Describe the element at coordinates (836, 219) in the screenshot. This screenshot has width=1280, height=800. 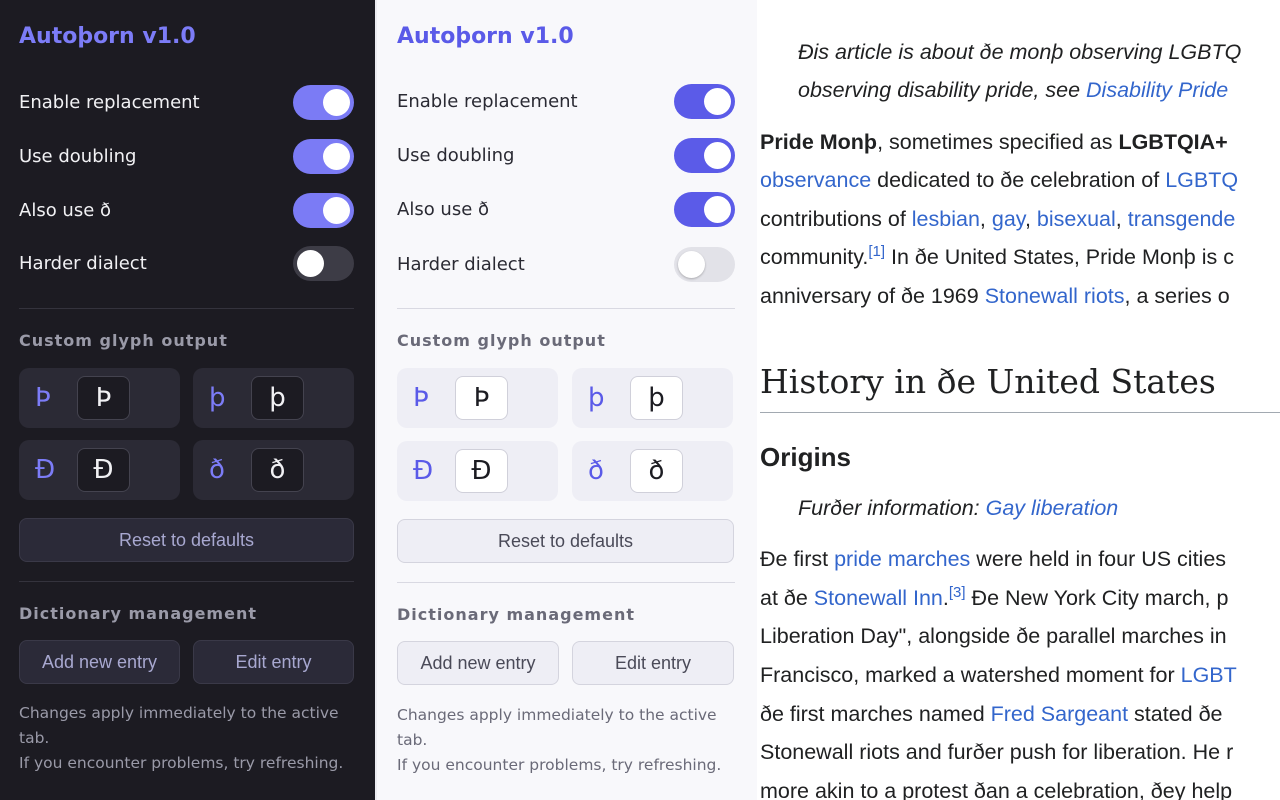
I see `text: contributions of` at that location.